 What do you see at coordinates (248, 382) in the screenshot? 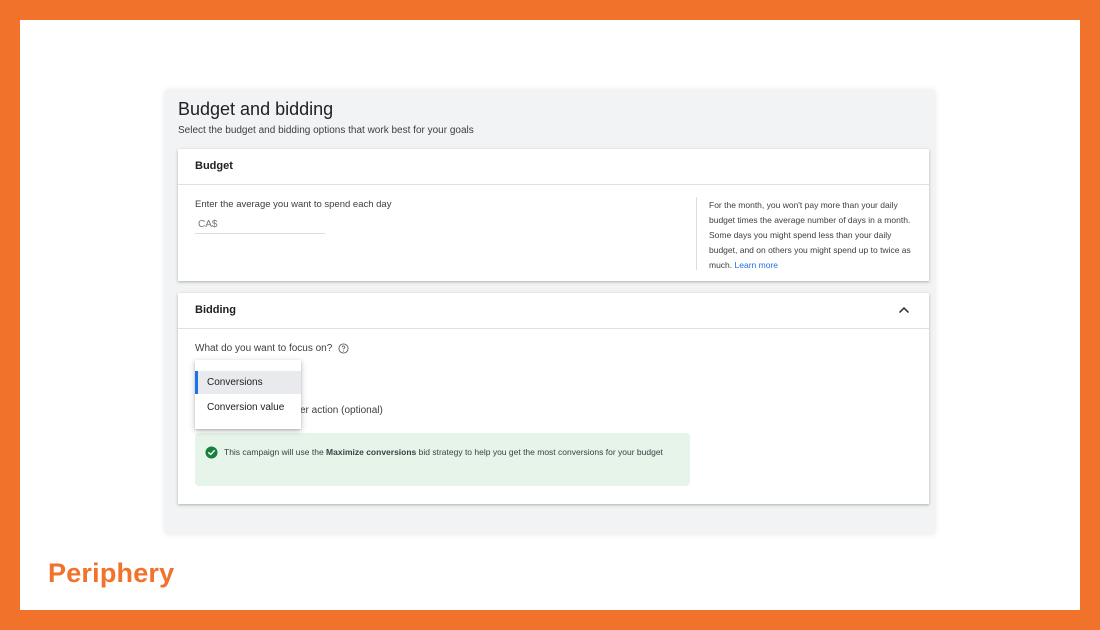
I see `dropdown-option-conversions: Conversions` at bounding box center [248, 382].